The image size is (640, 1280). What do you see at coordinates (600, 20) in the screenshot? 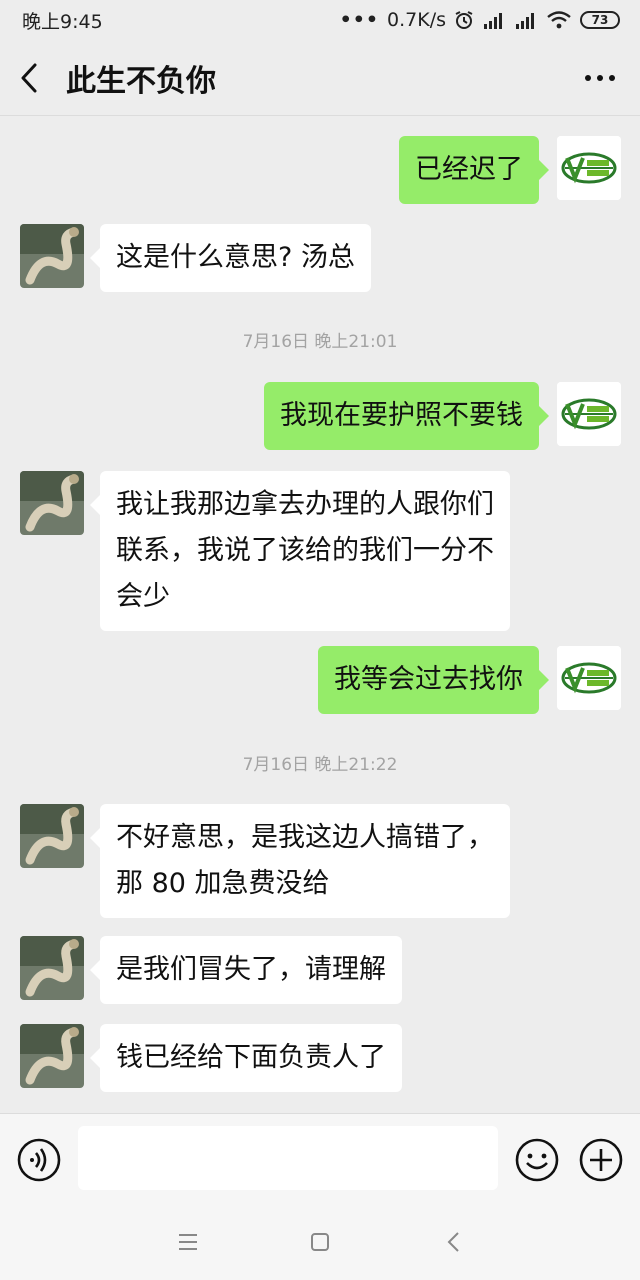
I see `battery-icon: 73` at bounding box center [600, 20].